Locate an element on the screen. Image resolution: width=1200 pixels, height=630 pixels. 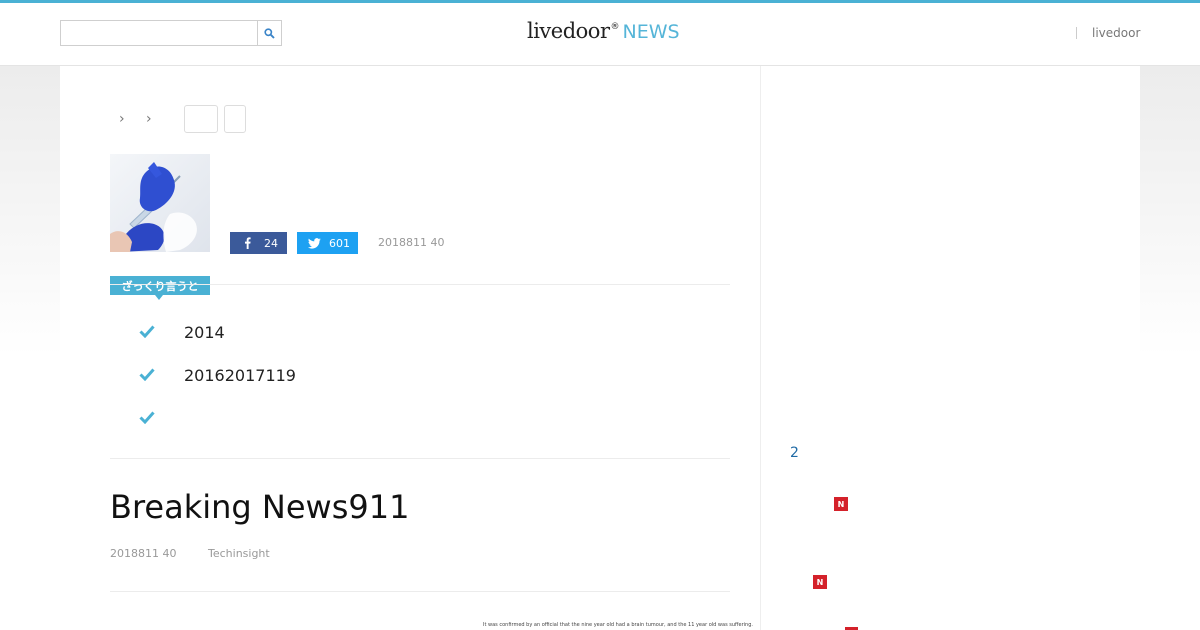
logo-registered-mark: ® is located at coordinates (615, 27).